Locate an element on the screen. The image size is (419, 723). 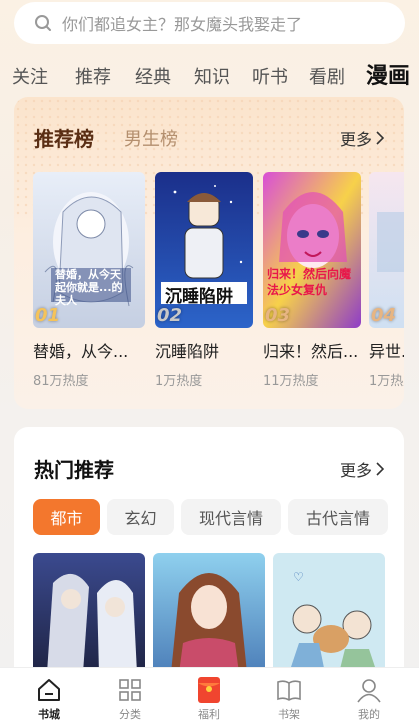
ranking-more-link: 更多 is located at coordinates (362, 138).